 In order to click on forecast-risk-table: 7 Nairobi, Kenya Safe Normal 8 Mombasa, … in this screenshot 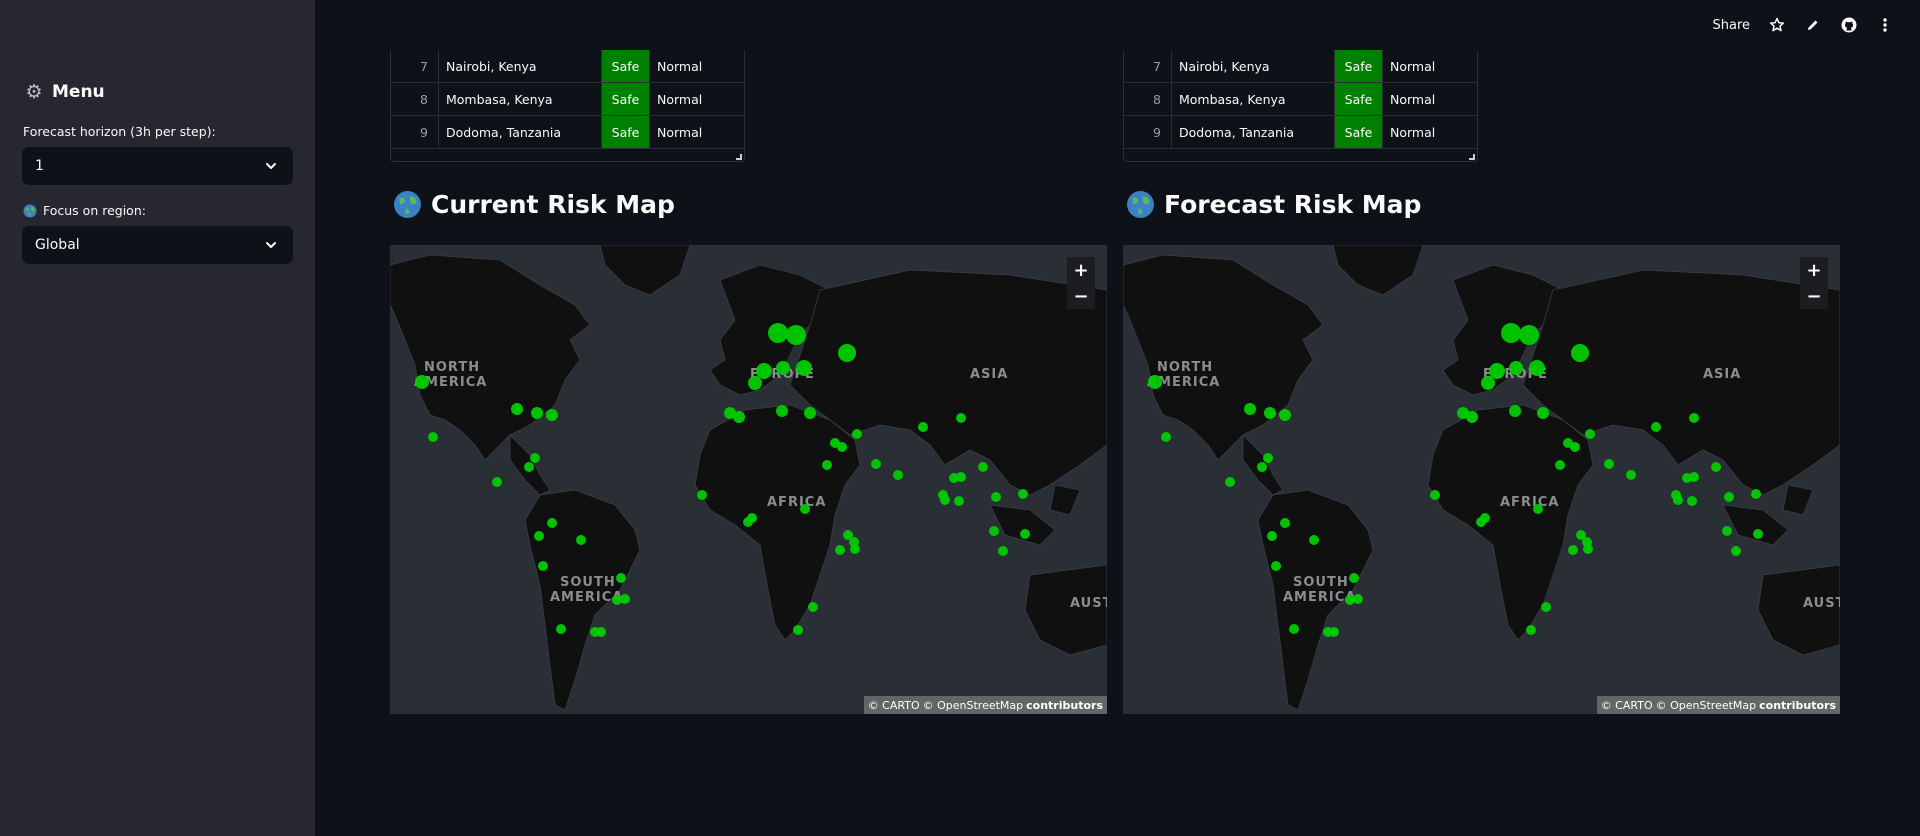, I will do `click(1300, 106)`.